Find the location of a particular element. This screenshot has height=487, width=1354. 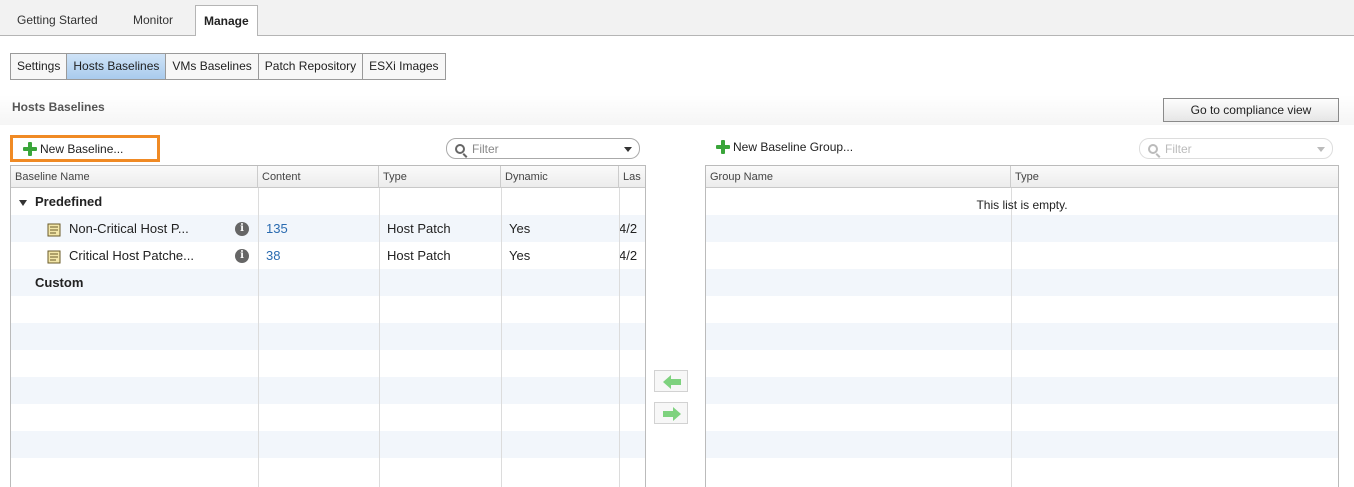

groups-filter-input: Filter is located at coordinates (1236, 148).